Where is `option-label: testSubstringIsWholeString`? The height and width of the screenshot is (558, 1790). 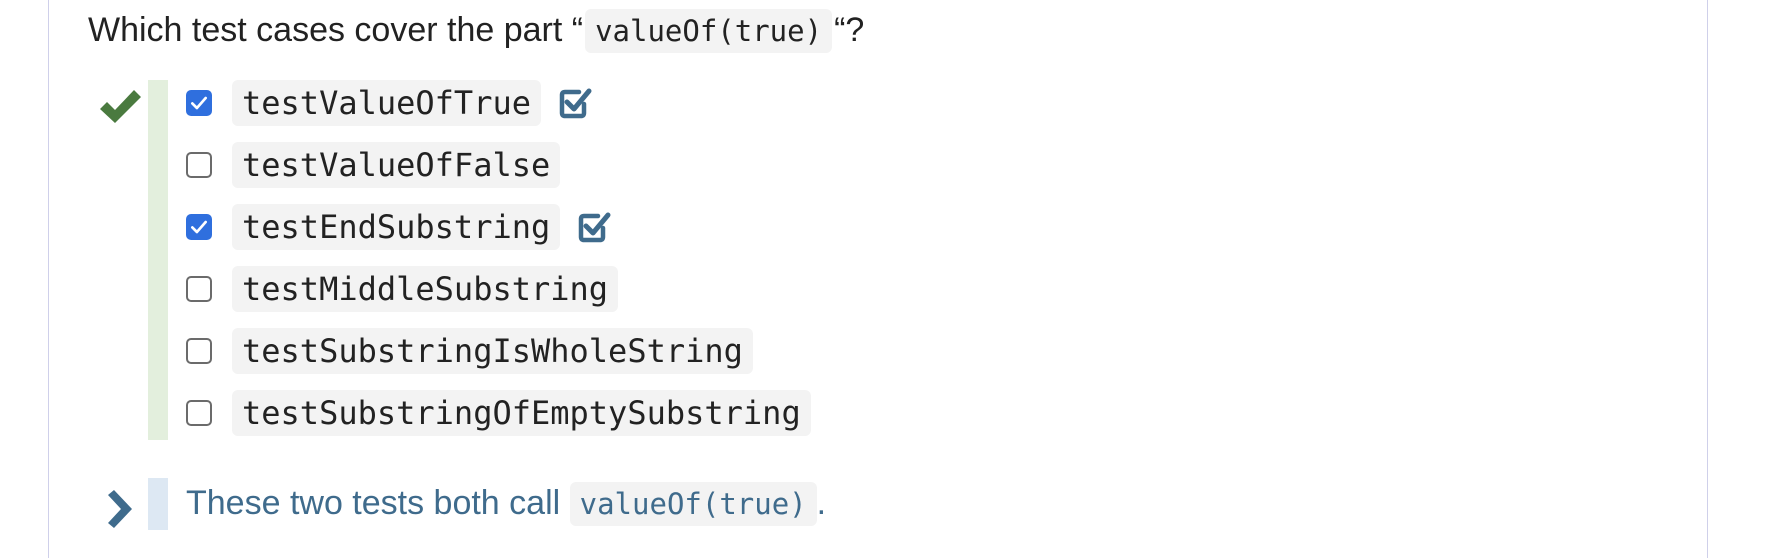
option-label: testSubstringIsWholeString is located at coordinates (492, 351).